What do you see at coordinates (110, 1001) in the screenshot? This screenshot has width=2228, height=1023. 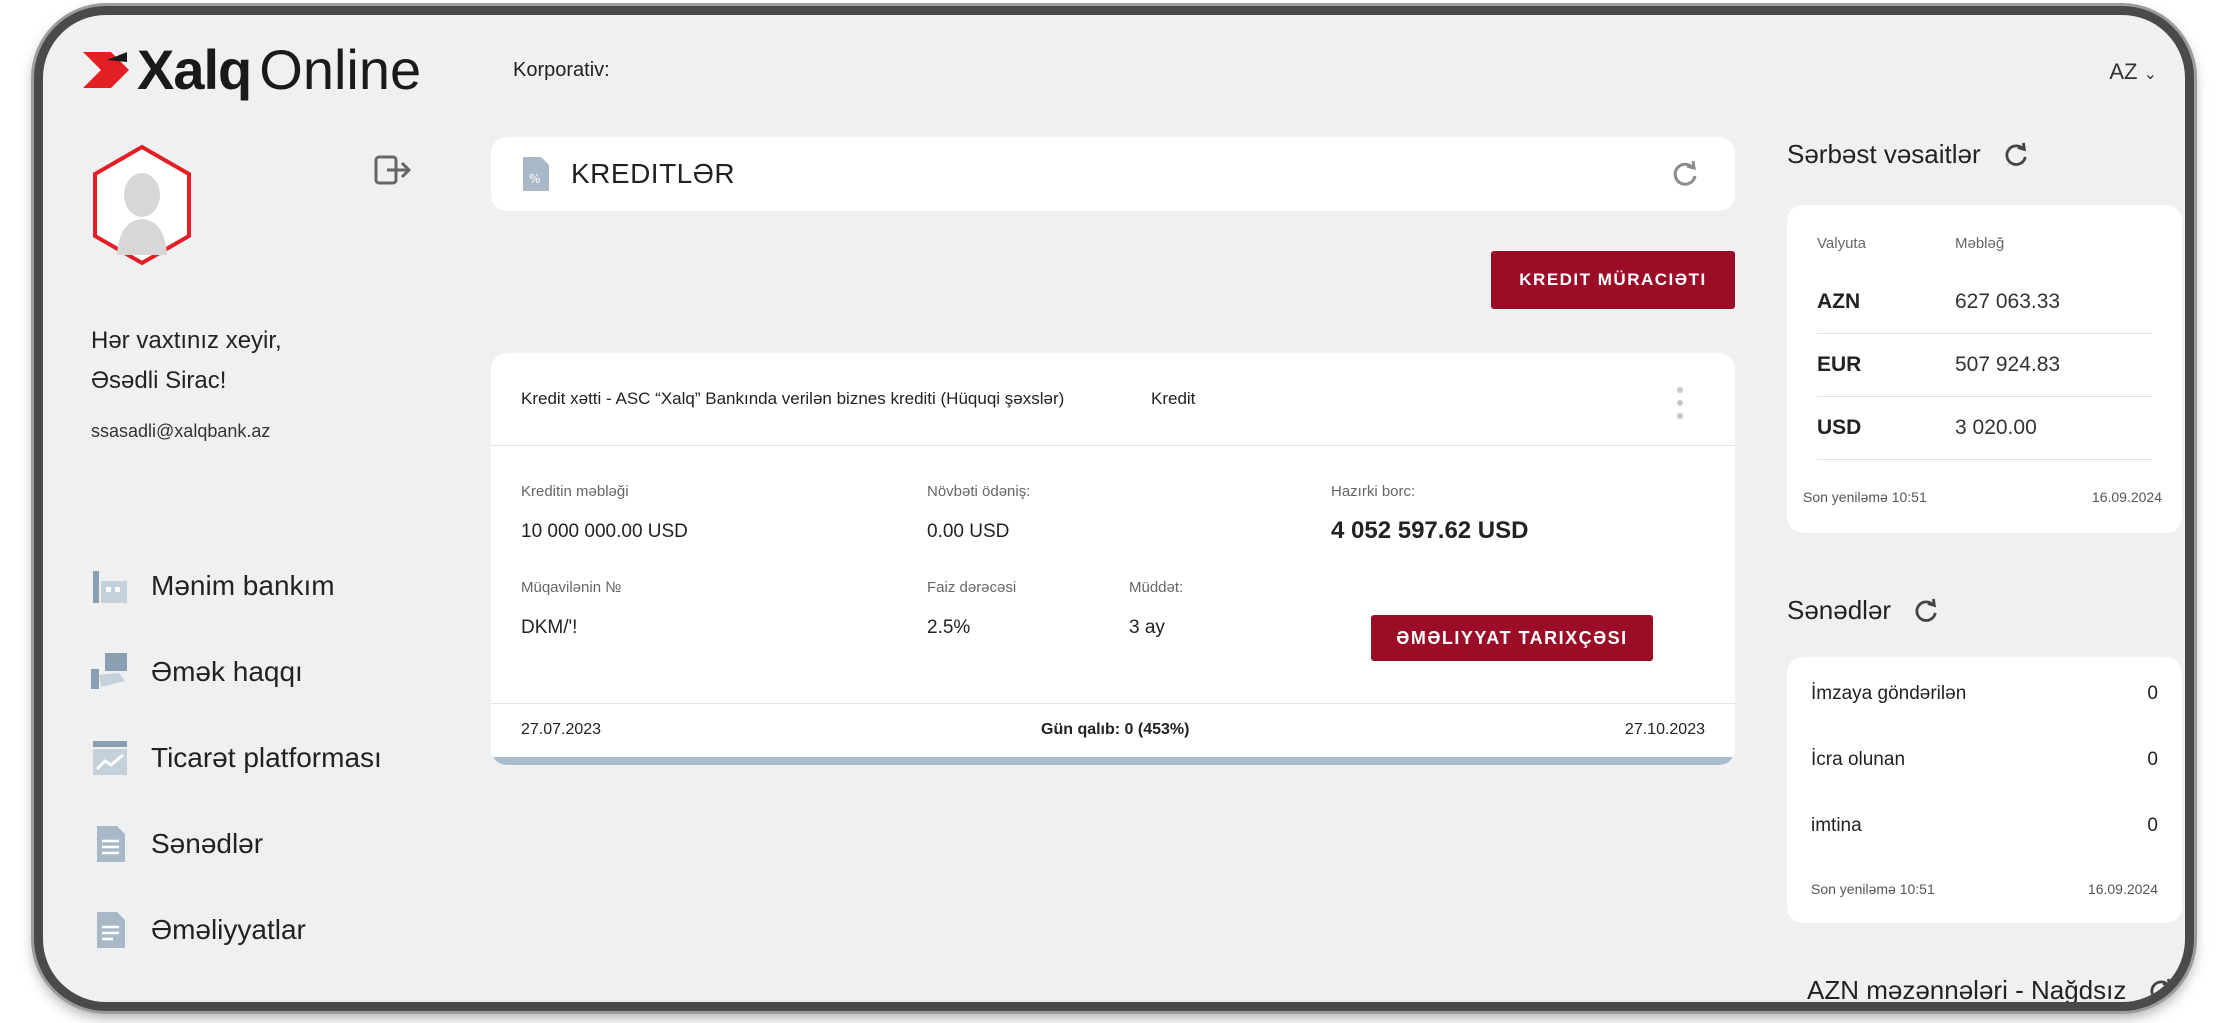 I see `card-icon` at bounding box center [110, 1001].